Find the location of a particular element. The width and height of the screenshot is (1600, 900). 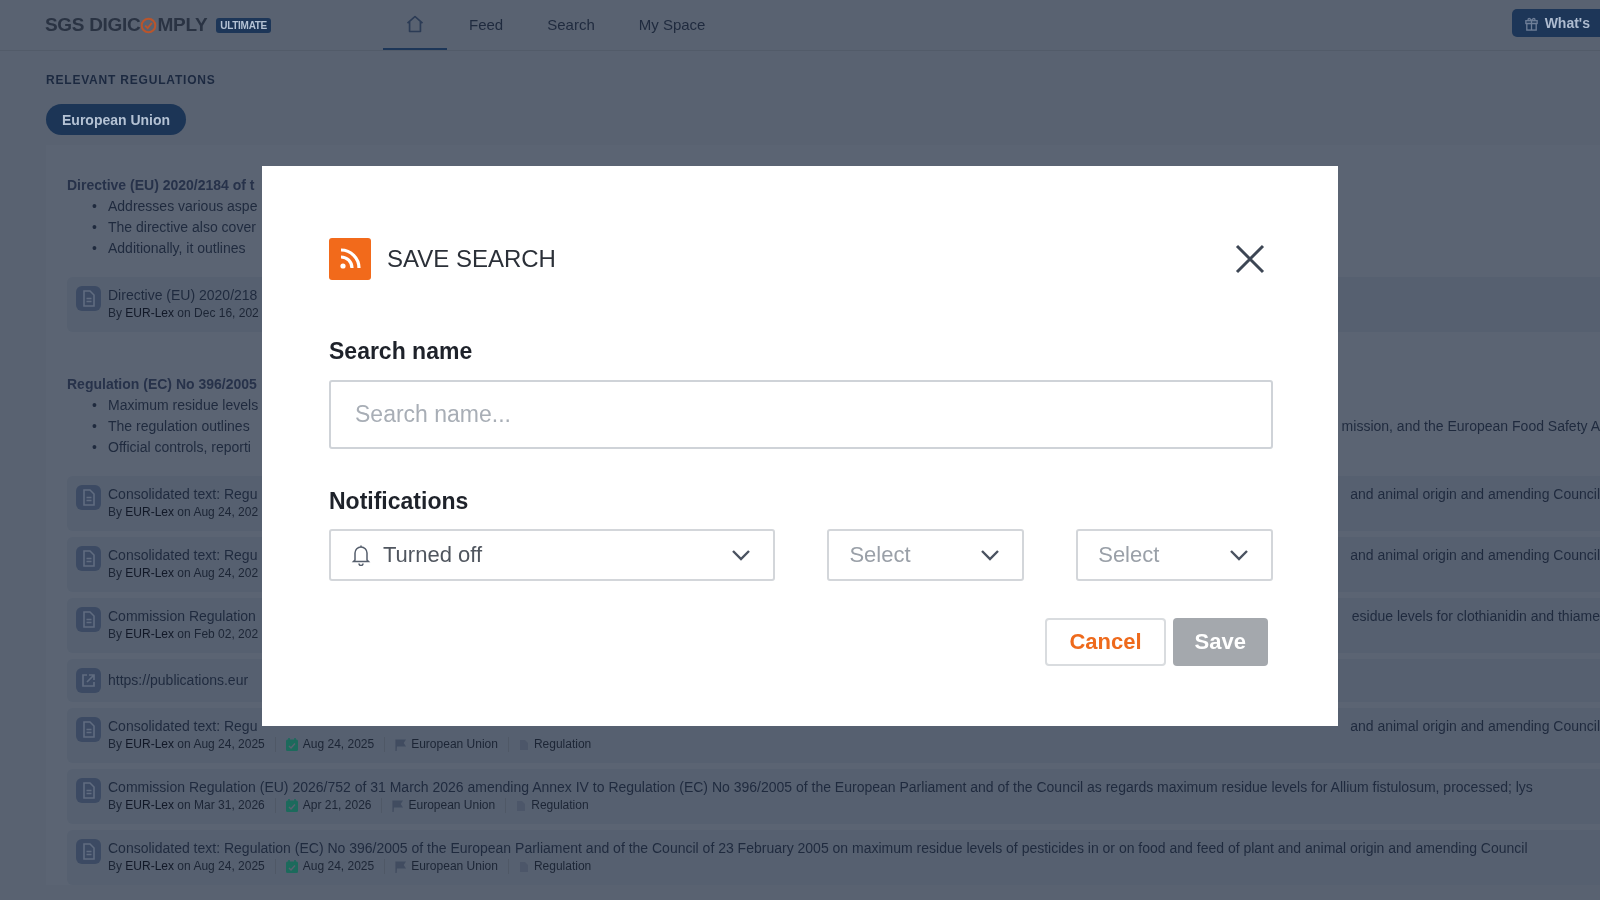

nav-tab: Feed is located at coordinates (486, 25).